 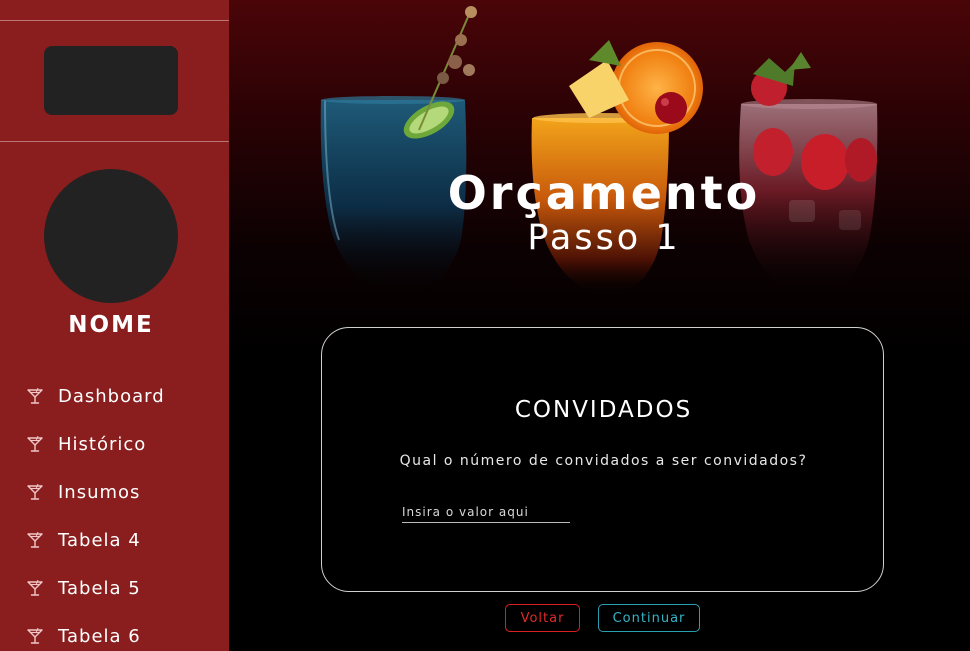 I want to click on user-name: NOME, so click(x=111, y=325).